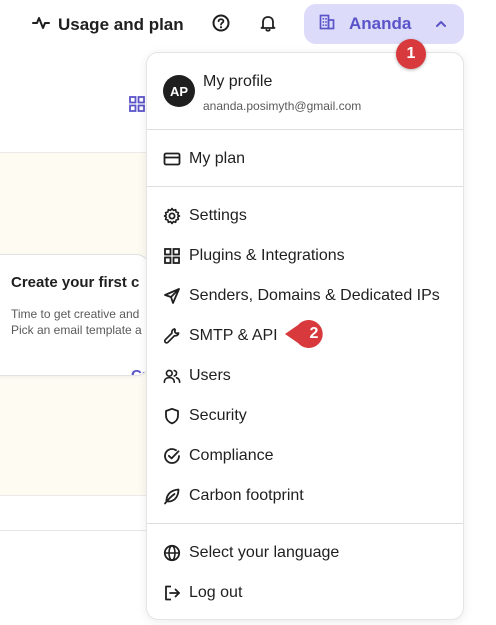 This screenshot has width=496, height=625. I want to click on logout-icon, so click(172, 593).